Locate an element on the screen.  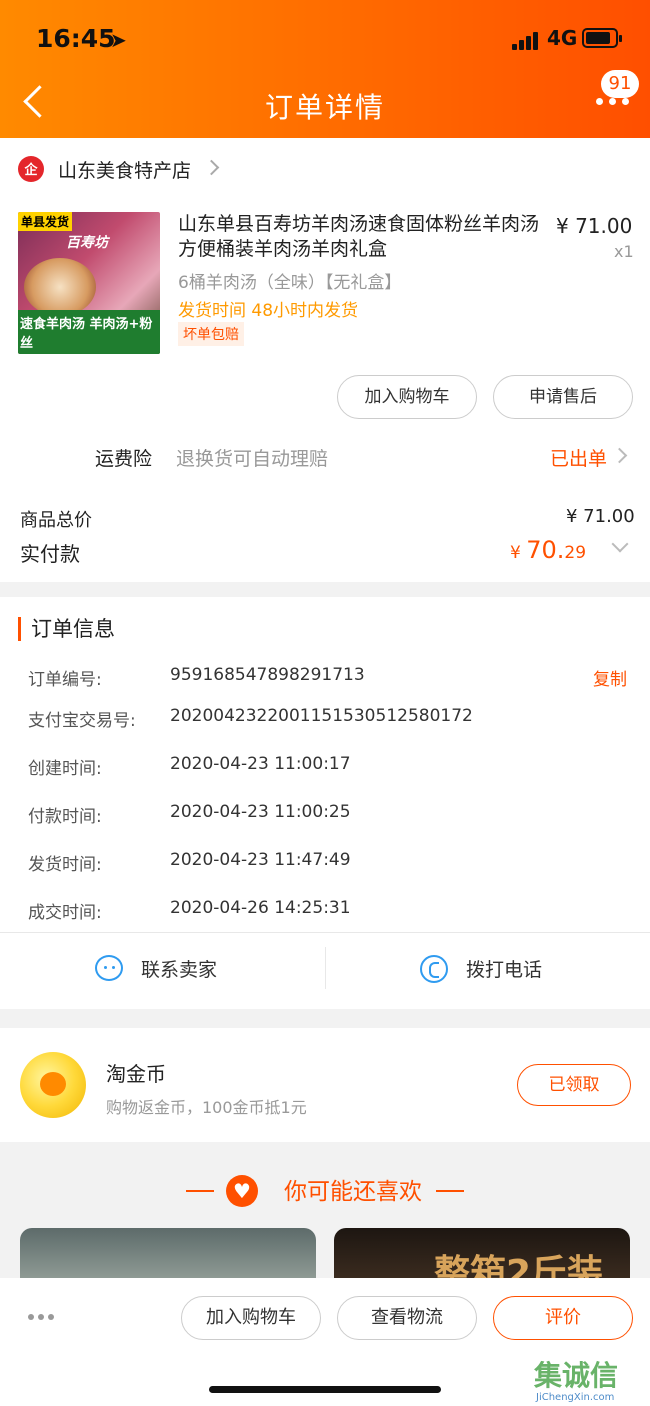
more-dots-icon is located at coordinates (48, 1318).